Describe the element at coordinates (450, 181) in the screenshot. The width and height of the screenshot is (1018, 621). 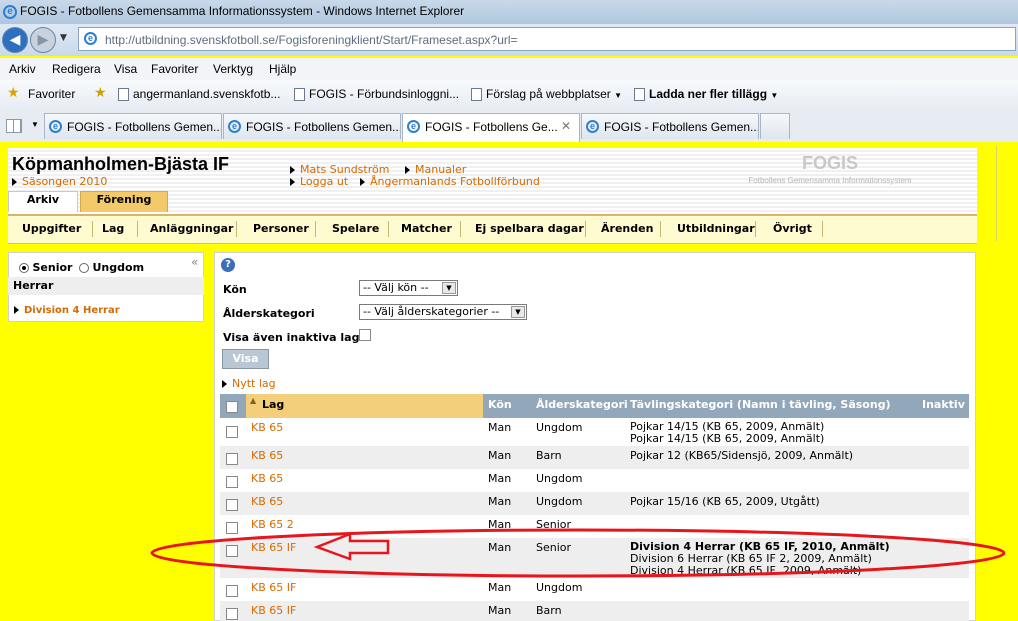
I see `federation-link: Ångermanlands Fotbollförbund` at that location.